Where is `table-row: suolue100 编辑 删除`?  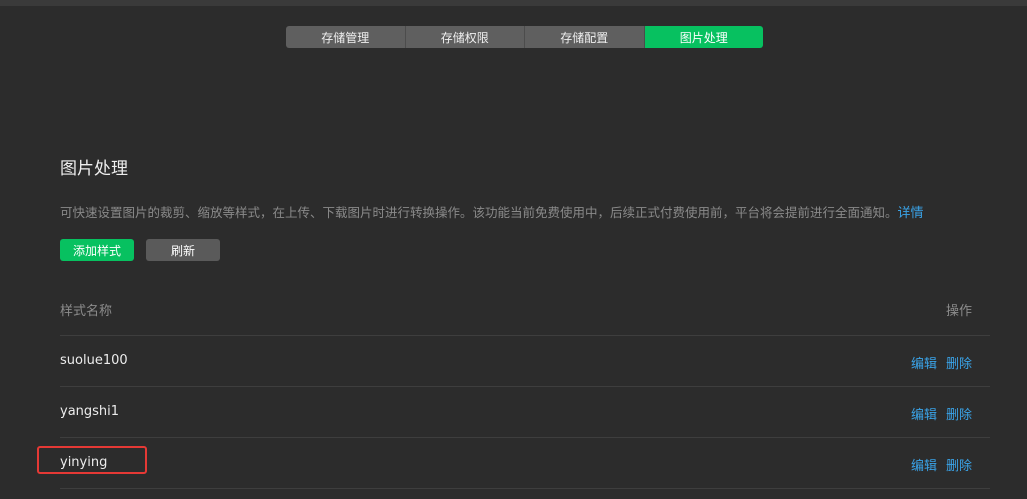
table-row: suolue100 编辑 删除 is located at coordinates (525, 361).